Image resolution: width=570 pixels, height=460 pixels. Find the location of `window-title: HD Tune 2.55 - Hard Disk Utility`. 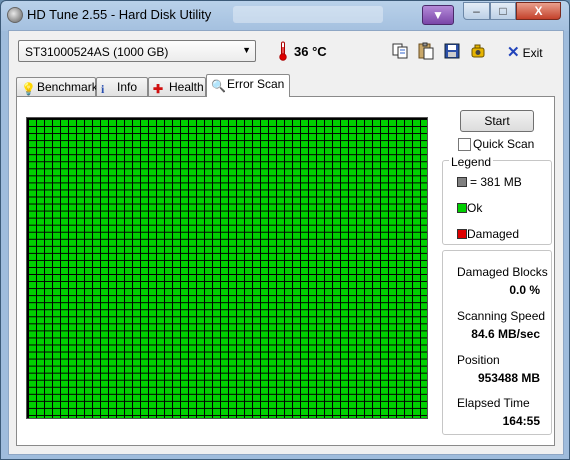

window-title: HD Tune 2.55 - Hard Disk Utility is located at coordinates (119, 14).